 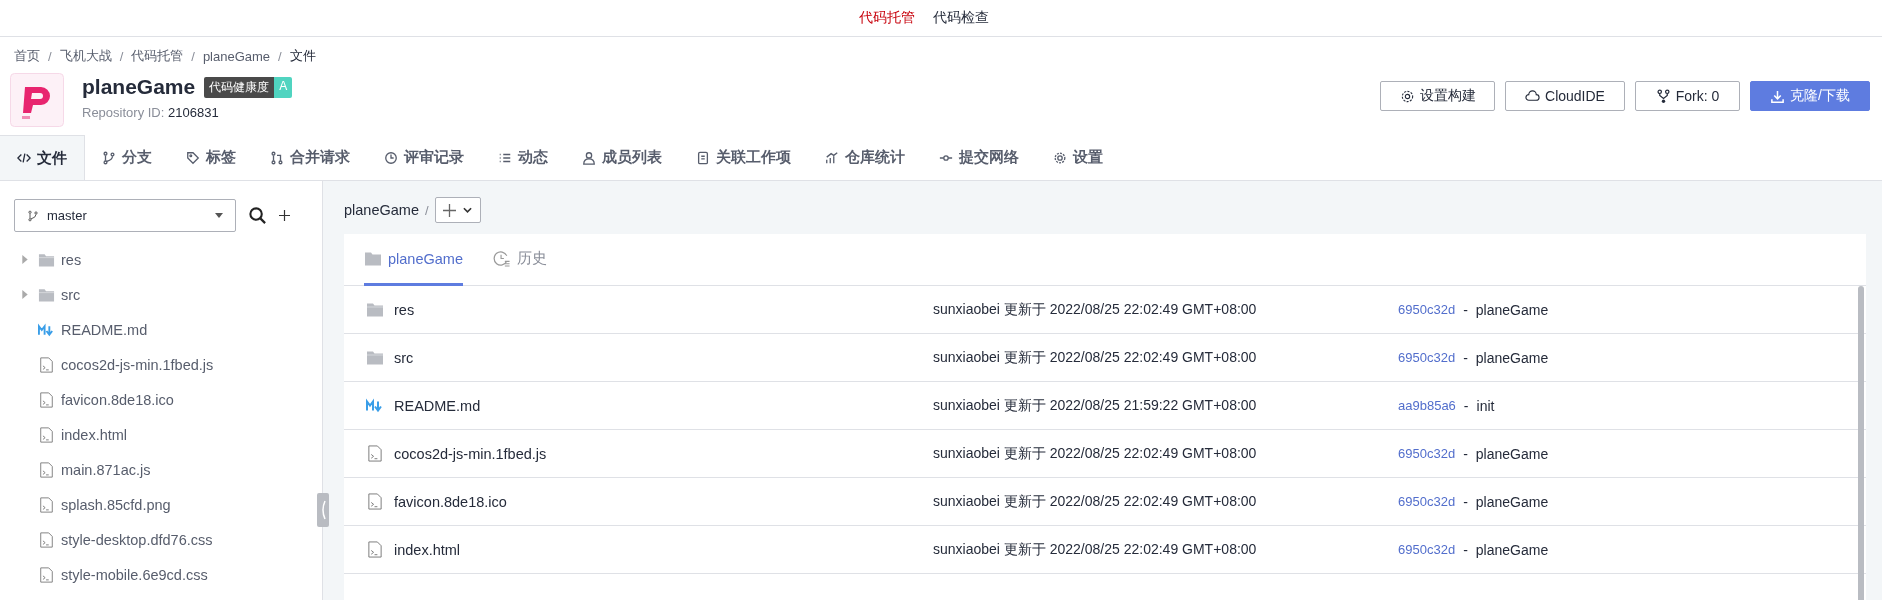 I want to click on top-nav-link: 代码托管, so click(x=886, y=18).